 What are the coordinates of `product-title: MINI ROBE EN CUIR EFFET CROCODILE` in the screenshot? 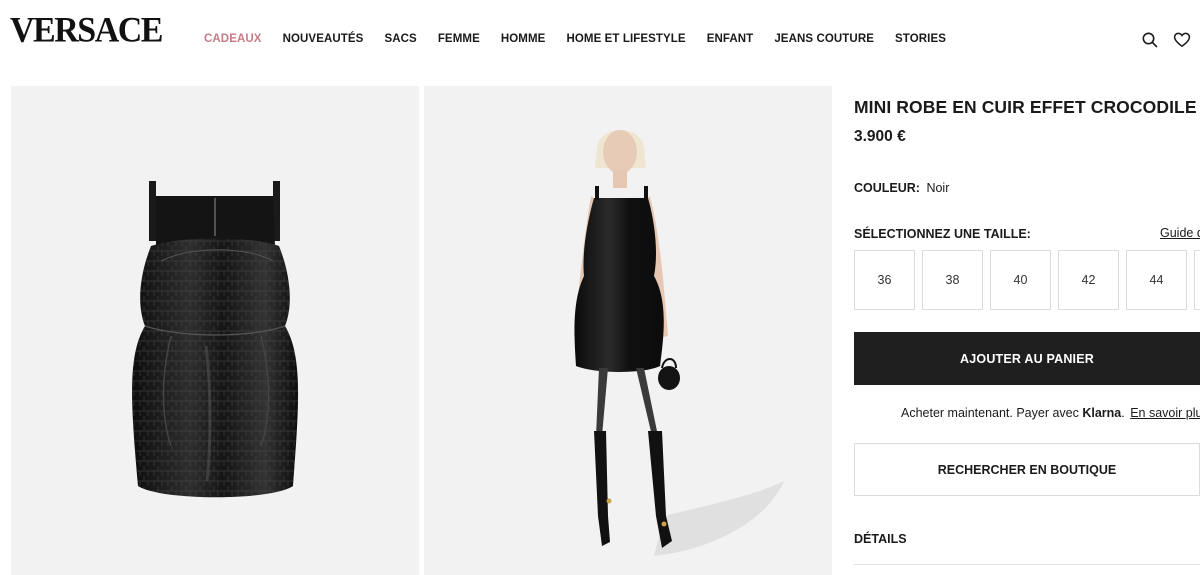 It's located at (1025, 107).